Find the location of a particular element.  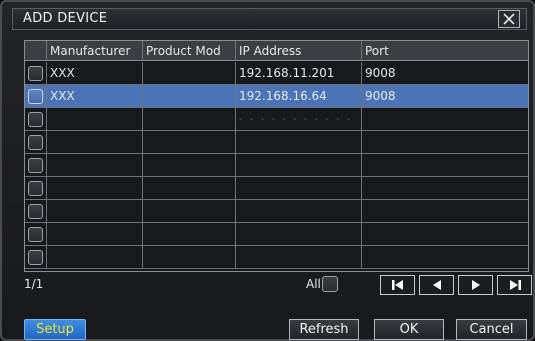

first-page-button is located at coordinates (397, 285).